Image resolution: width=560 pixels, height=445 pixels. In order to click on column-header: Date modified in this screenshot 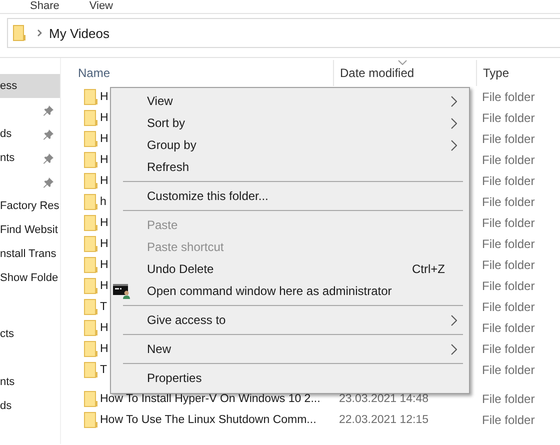, I will do `click(404, 73)`.